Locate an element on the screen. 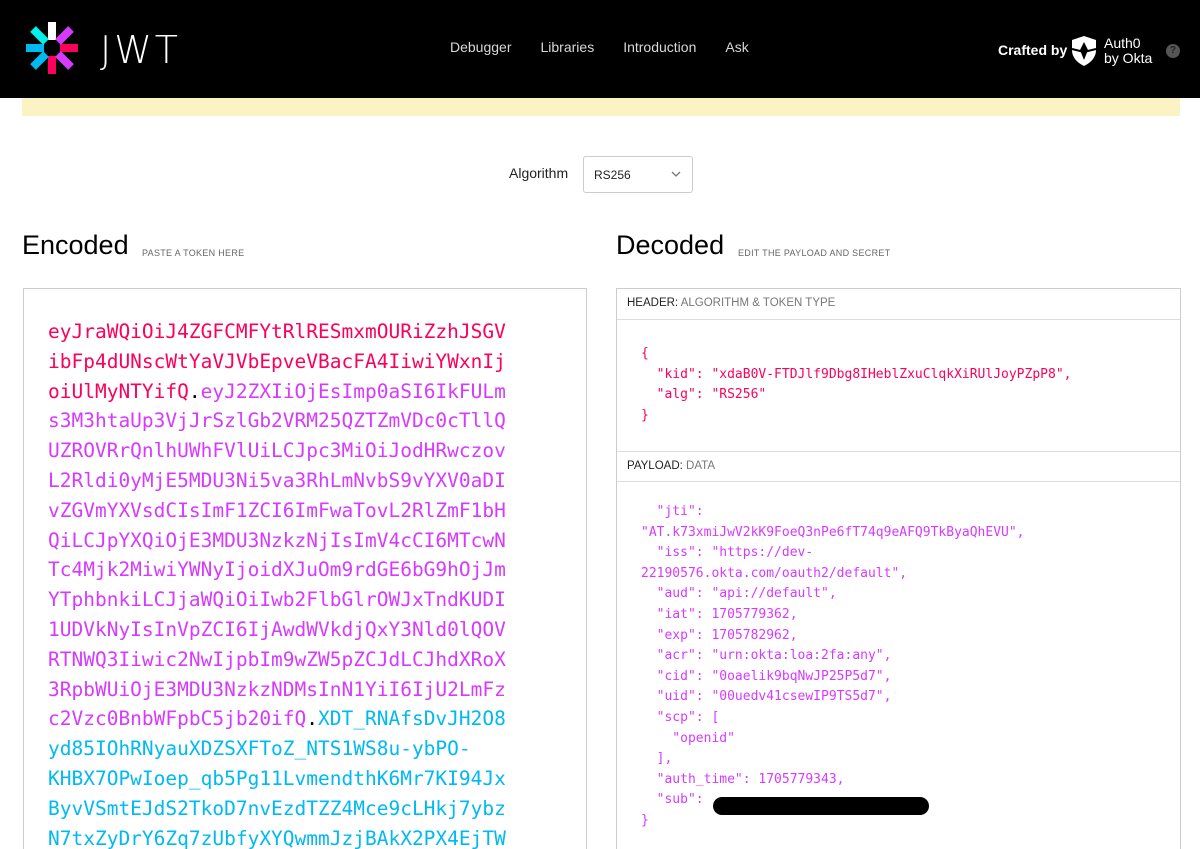 Image resolution: width=1200 pixels, height=849 pixels. token-line: L2Rldi0yMjE5MDU3Ni5va3RhLmNvbS9vYXV0aDI is located at coordinates (308, 481).